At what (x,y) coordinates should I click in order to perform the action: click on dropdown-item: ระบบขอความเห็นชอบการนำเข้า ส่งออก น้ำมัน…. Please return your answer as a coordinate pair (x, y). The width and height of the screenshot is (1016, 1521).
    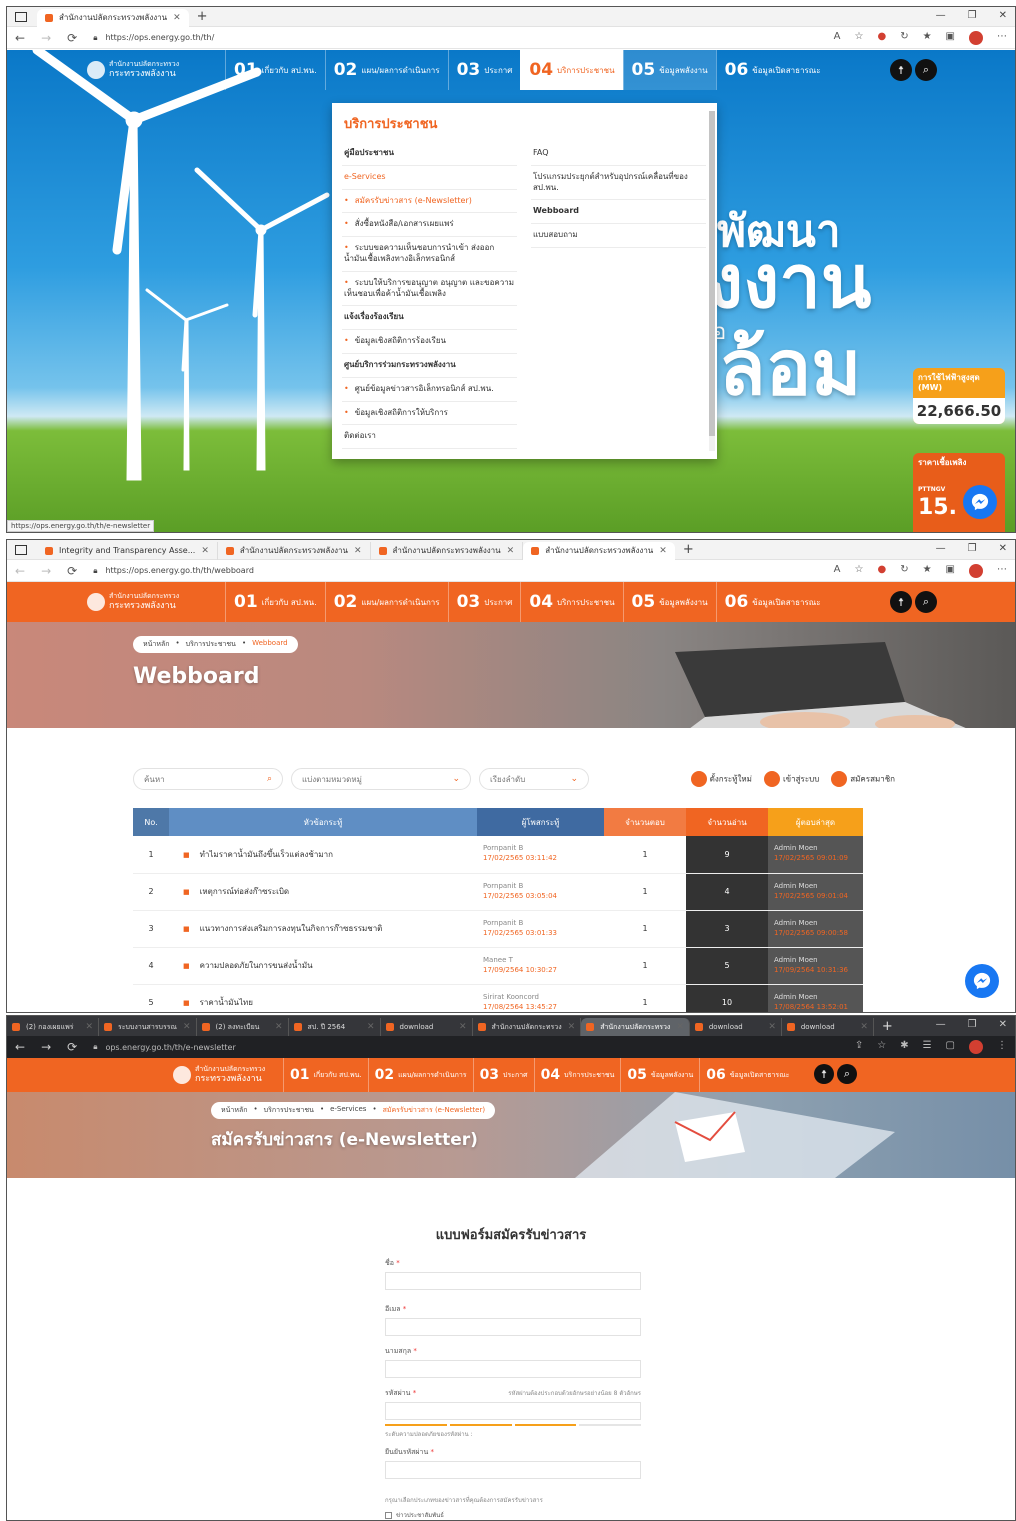
    Looking at the image, I should click on (429, 254).